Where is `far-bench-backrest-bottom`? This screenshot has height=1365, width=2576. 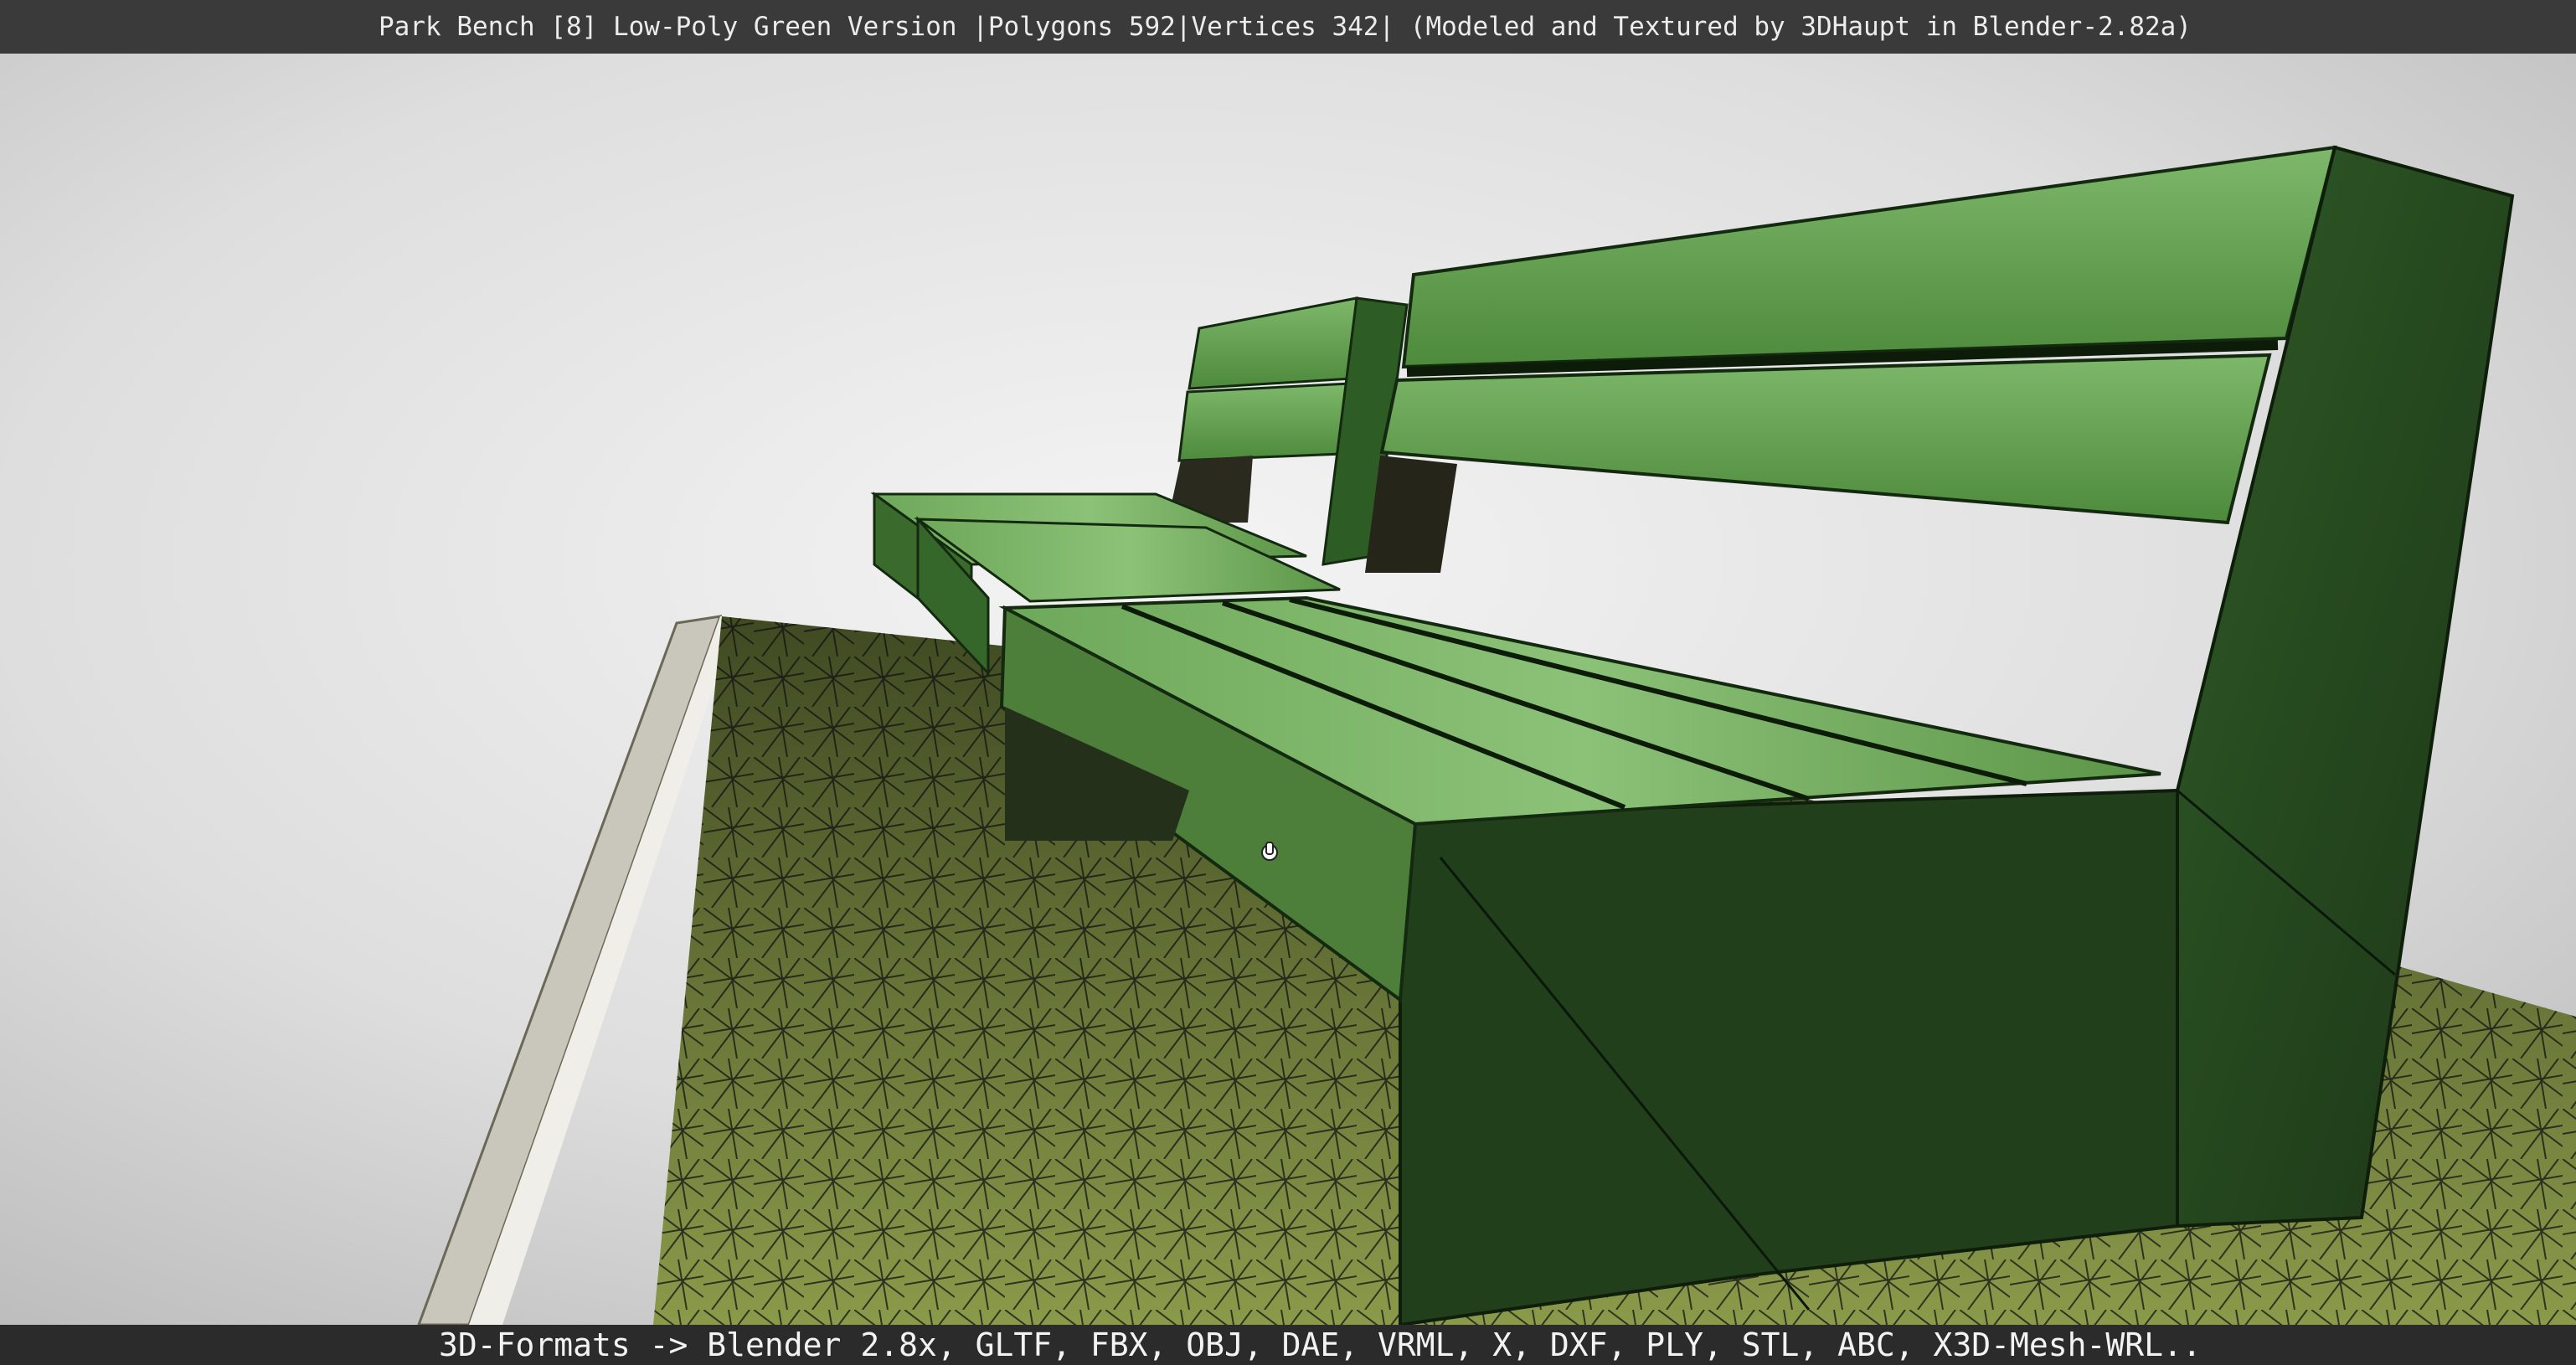 far-bench-backrest-bottom is located at coordinates (1264, 422).